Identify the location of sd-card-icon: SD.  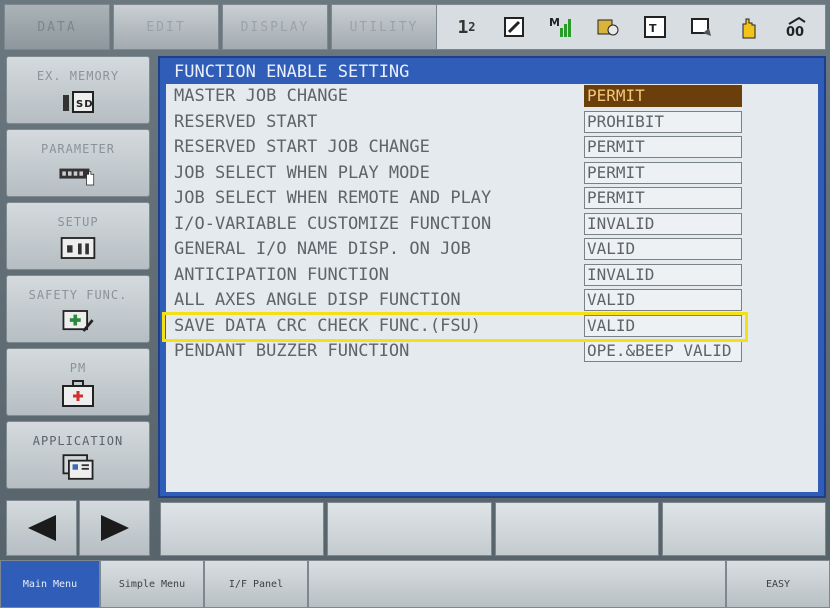
(78, 102).